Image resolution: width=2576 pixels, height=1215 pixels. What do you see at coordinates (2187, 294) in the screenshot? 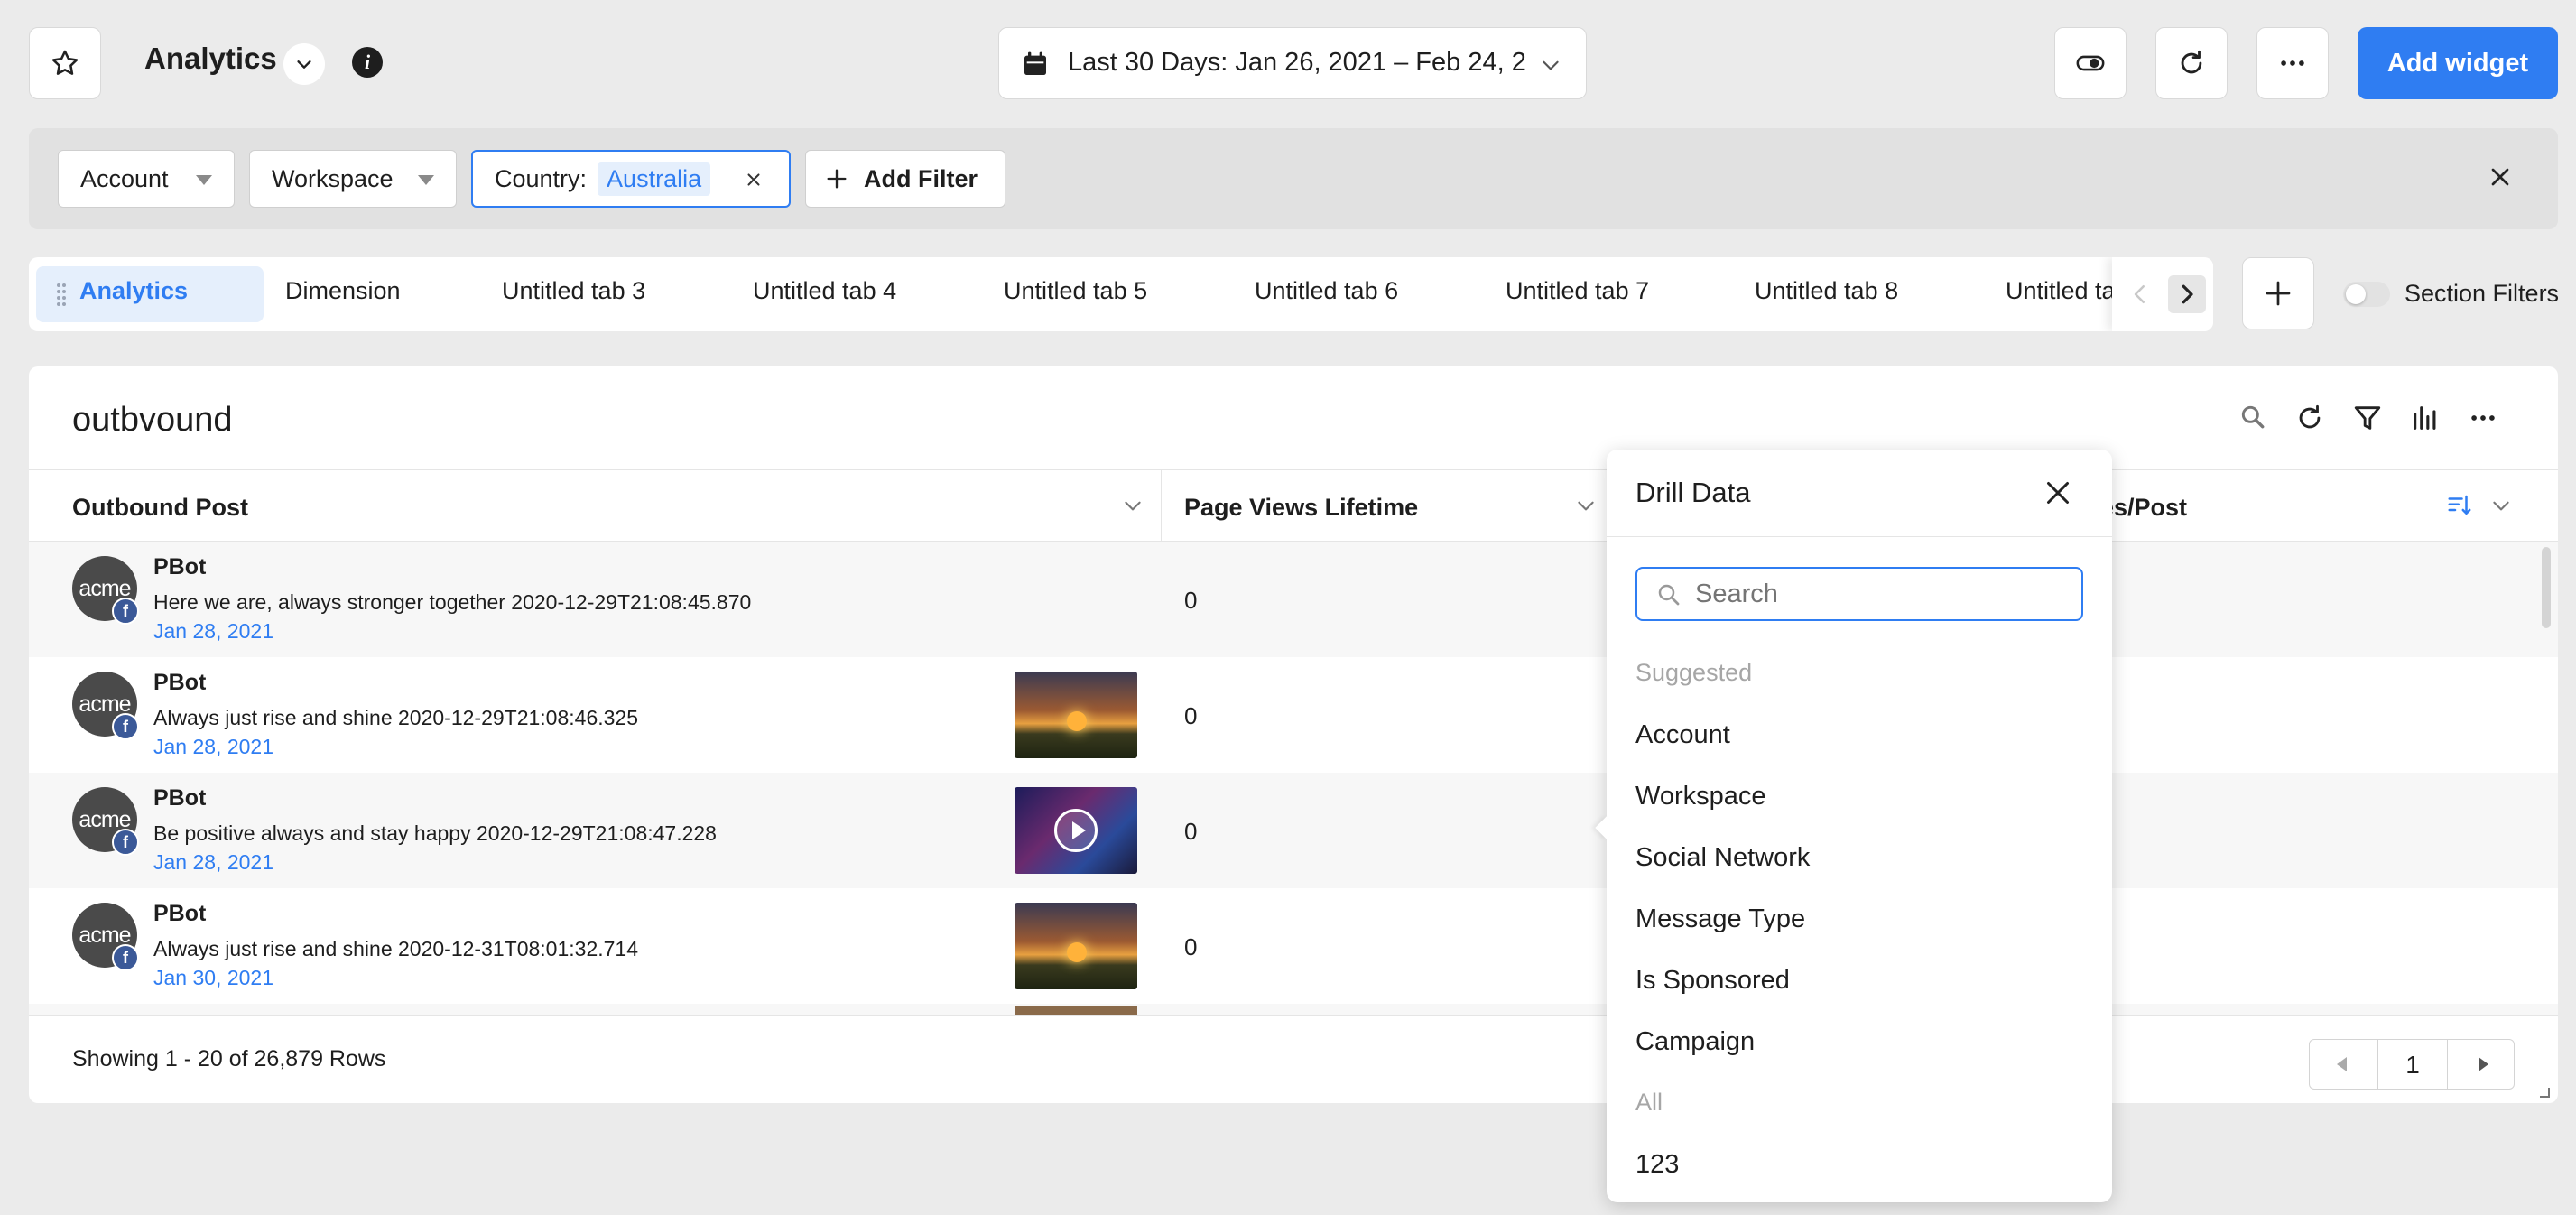
I see `scroll-right-button` at bounding box center [2187, 294].